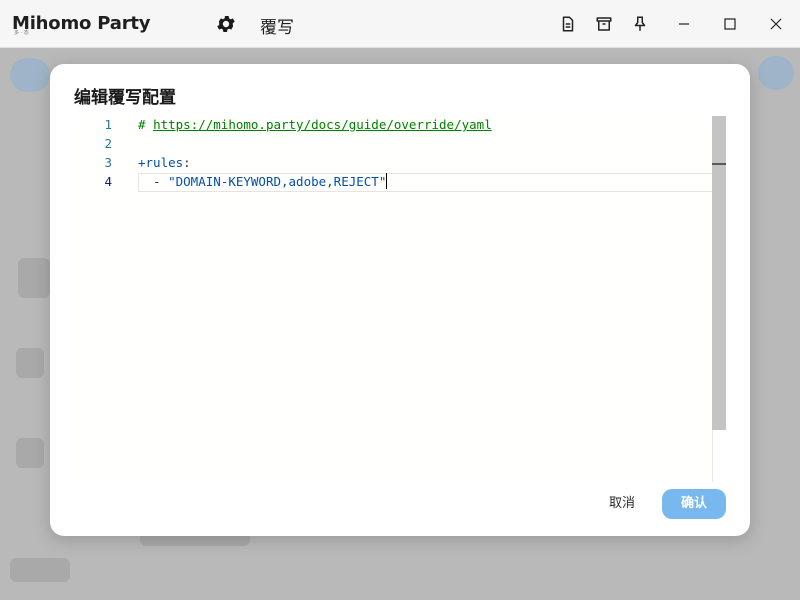 This screenshot has height=600, width=800. I want to click on app-name: Mihomo Party, so click(81, 23).